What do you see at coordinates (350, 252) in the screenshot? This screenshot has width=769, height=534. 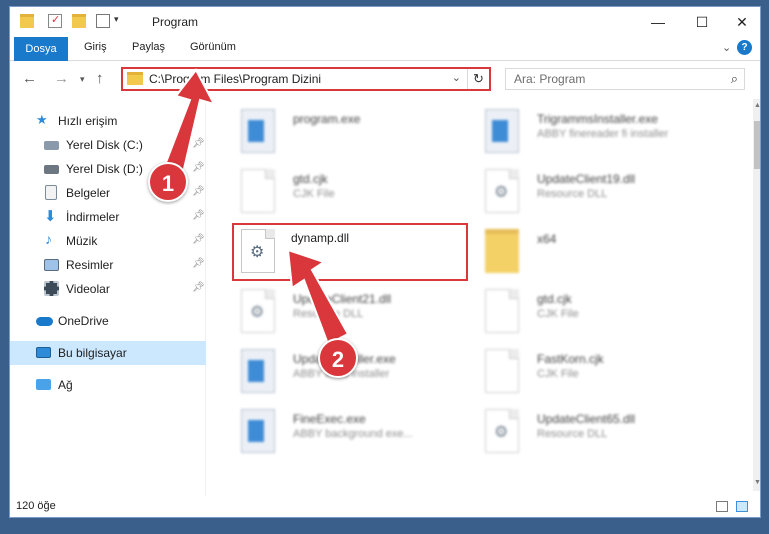 I see `highlight-box` at bounding box center [350, 252].